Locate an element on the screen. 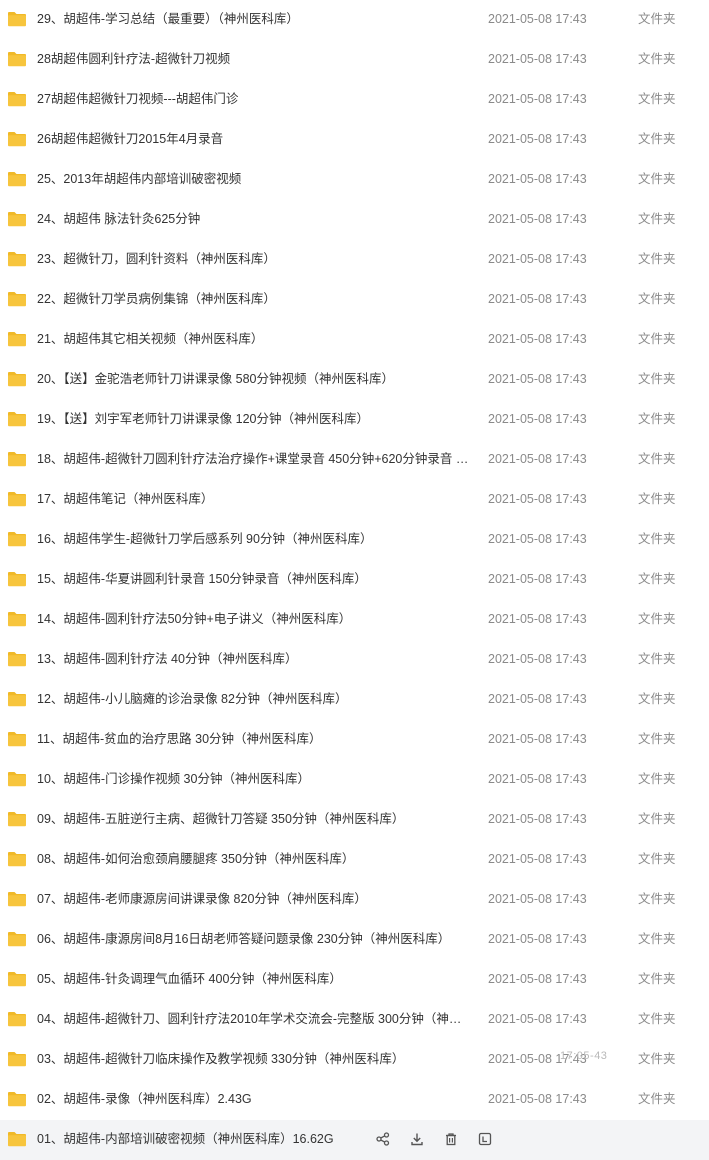 The image size is (709, 1160). file-name: 09、胡超伟-五脏逆行主病、超微针刀答疑 350分钟（神州医科库） is located at coordinates (253, 820).